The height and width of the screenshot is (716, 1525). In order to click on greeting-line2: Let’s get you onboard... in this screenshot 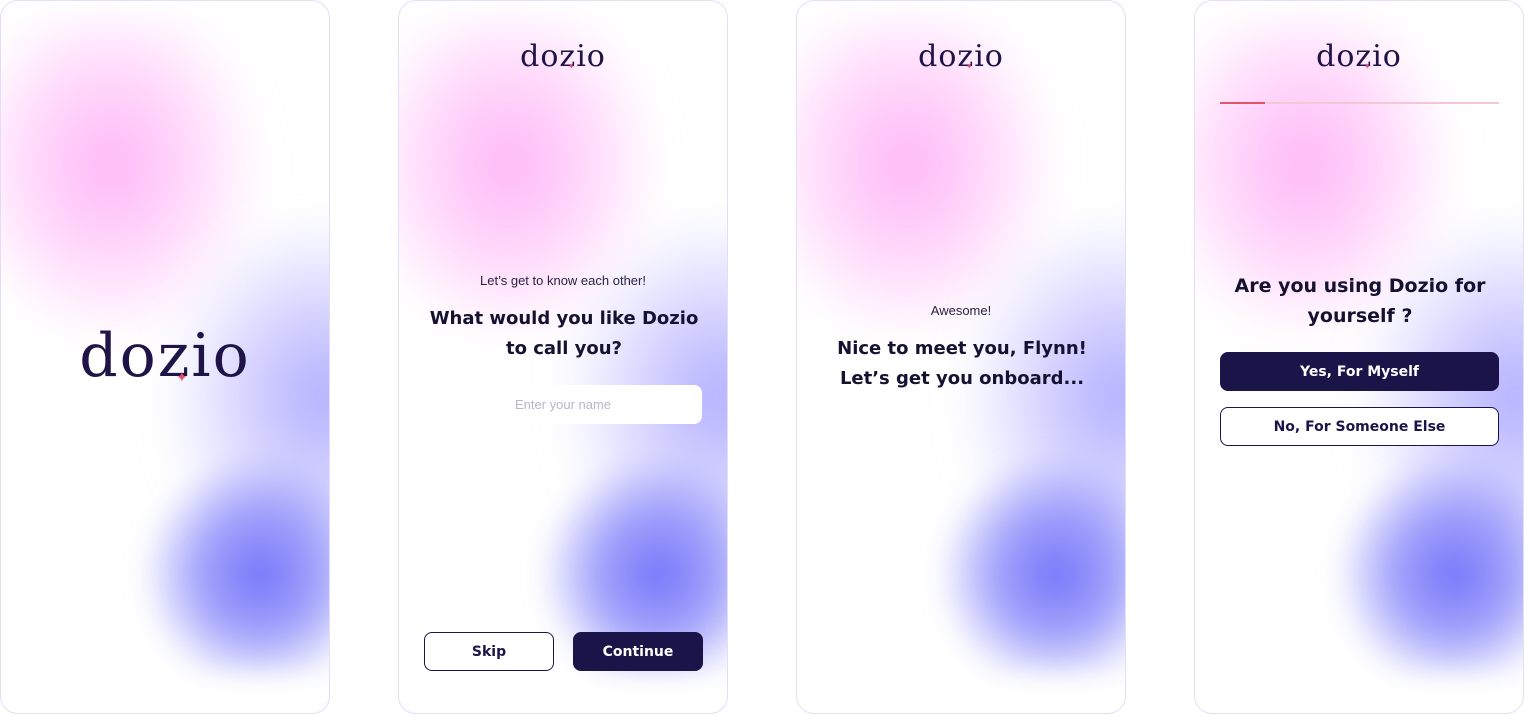, I will do `click(962, 378)`.